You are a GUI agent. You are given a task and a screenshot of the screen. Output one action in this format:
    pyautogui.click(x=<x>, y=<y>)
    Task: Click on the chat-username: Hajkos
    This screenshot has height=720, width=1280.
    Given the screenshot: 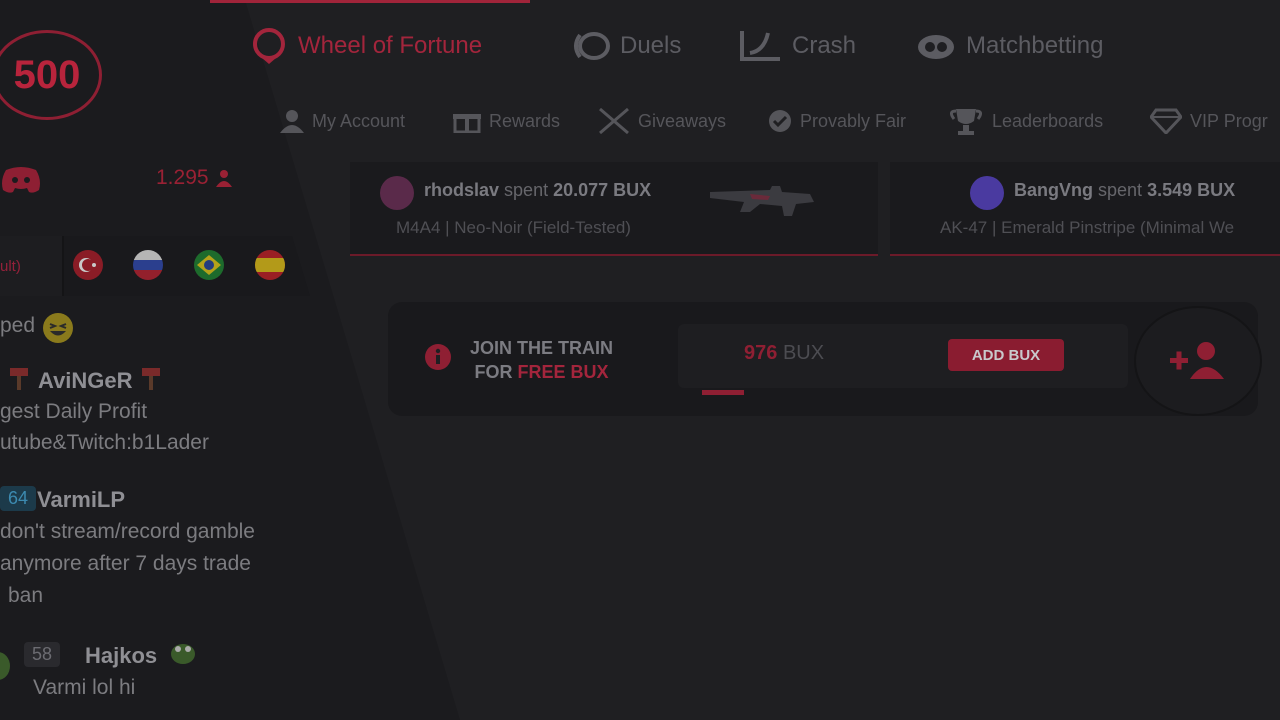 What is the action you would take?
    pyautogui.click(x=121, y=656)
    